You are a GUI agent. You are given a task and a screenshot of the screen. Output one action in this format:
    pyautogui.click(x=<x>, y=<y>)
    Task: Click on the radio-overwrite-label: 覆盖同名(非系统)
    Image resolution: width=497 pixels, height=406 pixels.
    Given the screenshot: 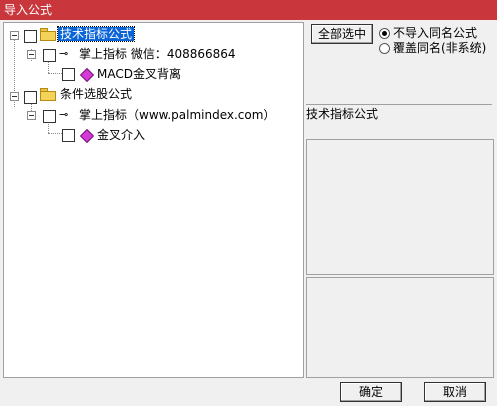 What is the action you would take?
    pyautogui.click(x=439, y=48)
    